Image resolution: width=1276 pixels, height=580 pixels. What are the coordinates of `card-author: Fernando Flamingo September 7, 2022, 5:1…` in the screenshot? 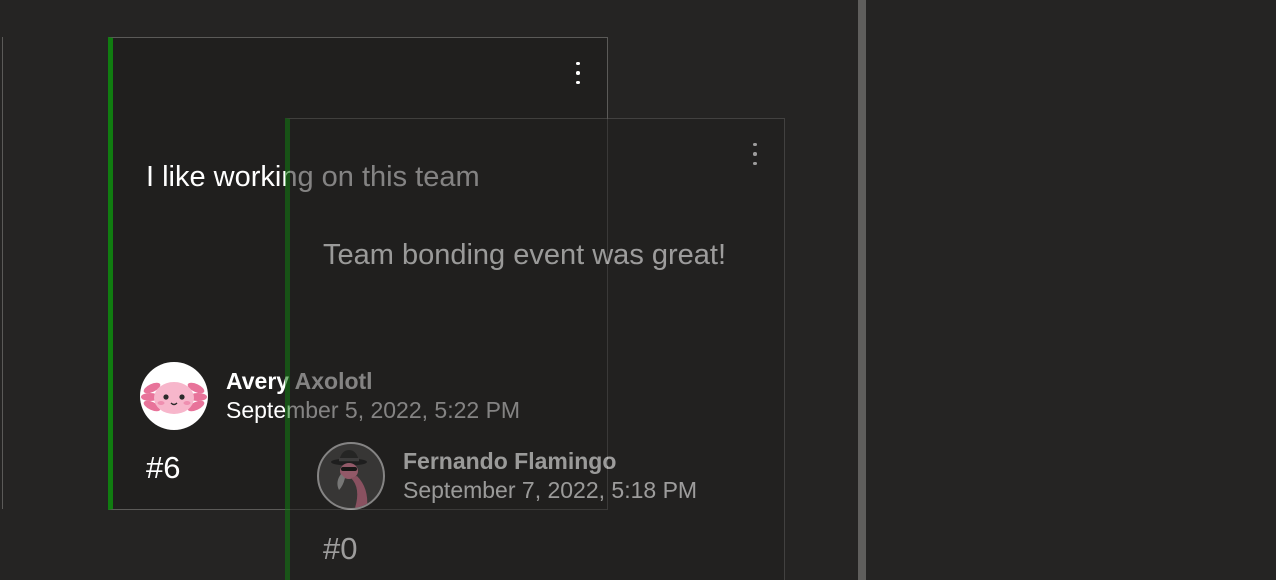 It's located at (507, 476).